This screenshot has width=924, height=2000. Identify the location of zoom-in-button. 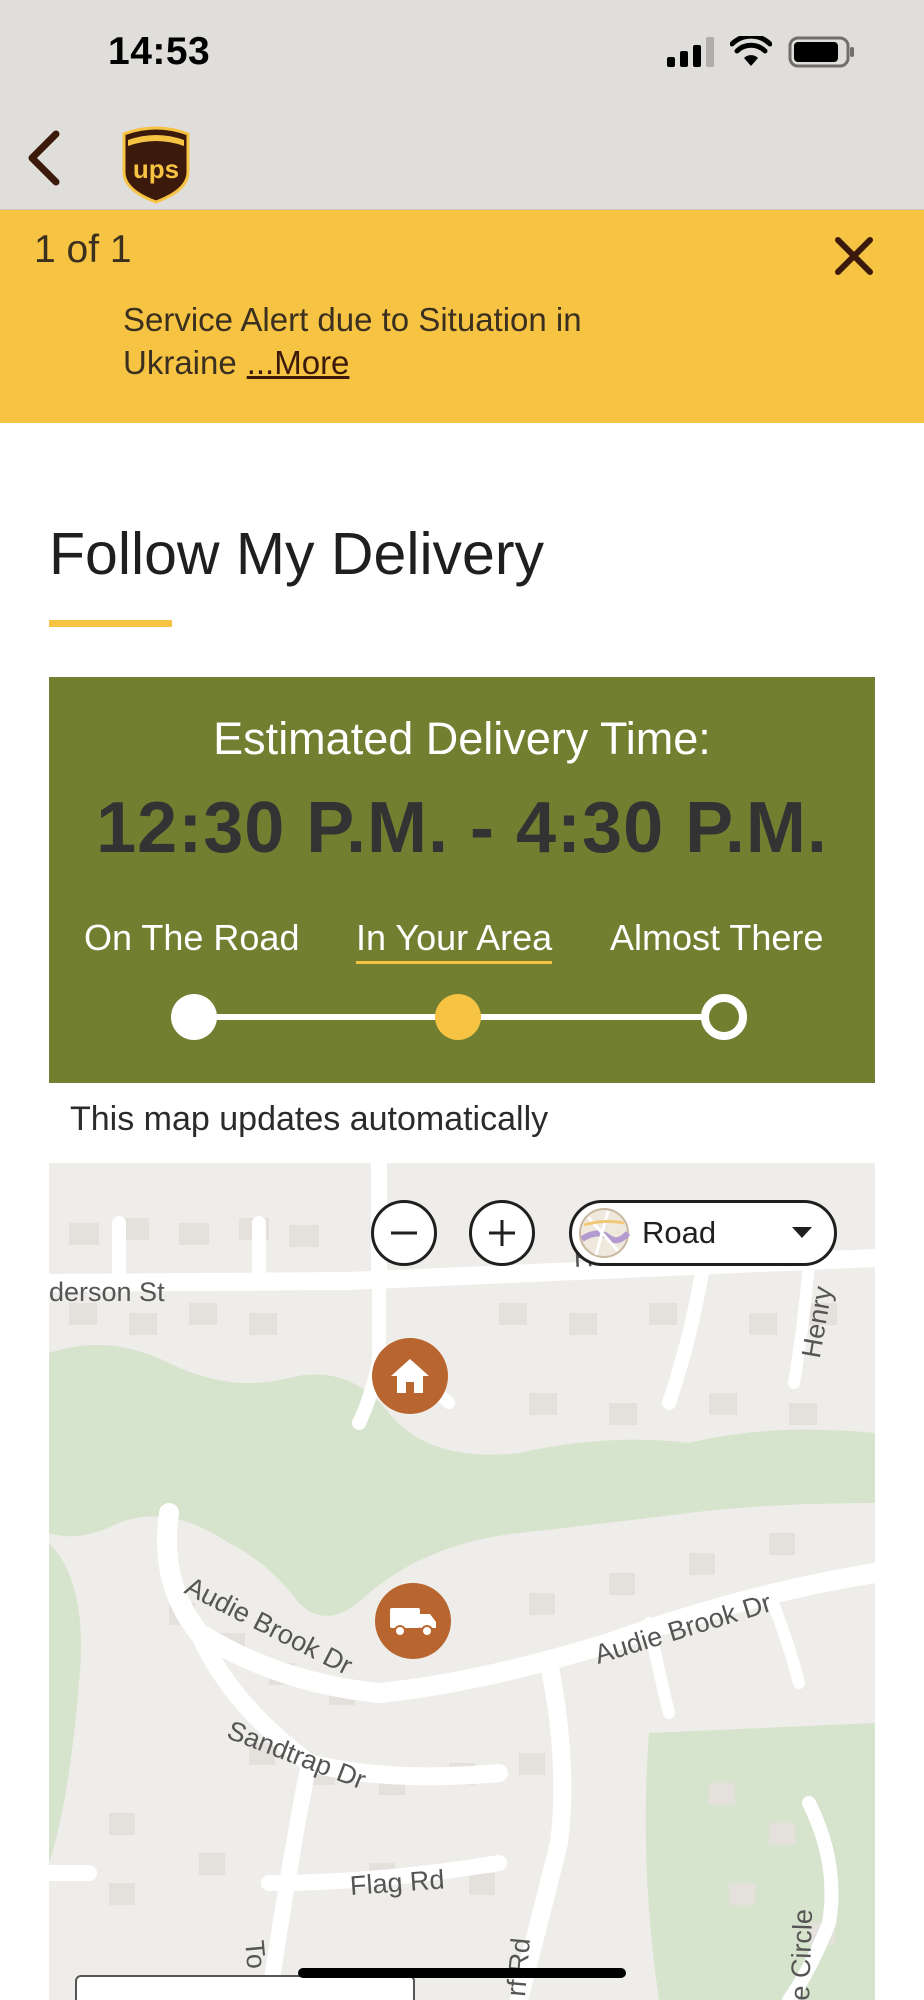
(502, 1233).